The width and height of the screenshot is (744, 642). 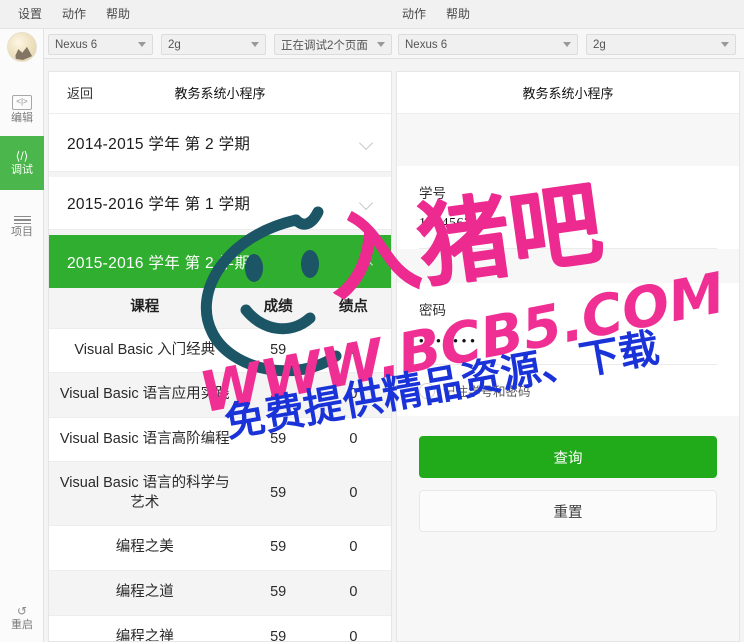 I want to click on table-row: Visual Basic 语言应用实践 59 0, so click(x=220, y=395).